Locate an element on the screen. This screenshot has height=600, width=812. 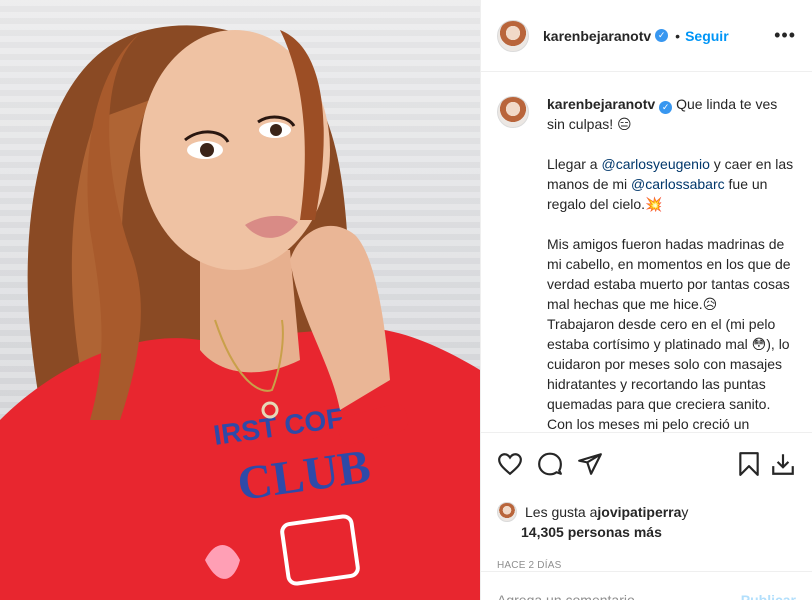
follow-button: Seguir is located at coordinates (707, 36).